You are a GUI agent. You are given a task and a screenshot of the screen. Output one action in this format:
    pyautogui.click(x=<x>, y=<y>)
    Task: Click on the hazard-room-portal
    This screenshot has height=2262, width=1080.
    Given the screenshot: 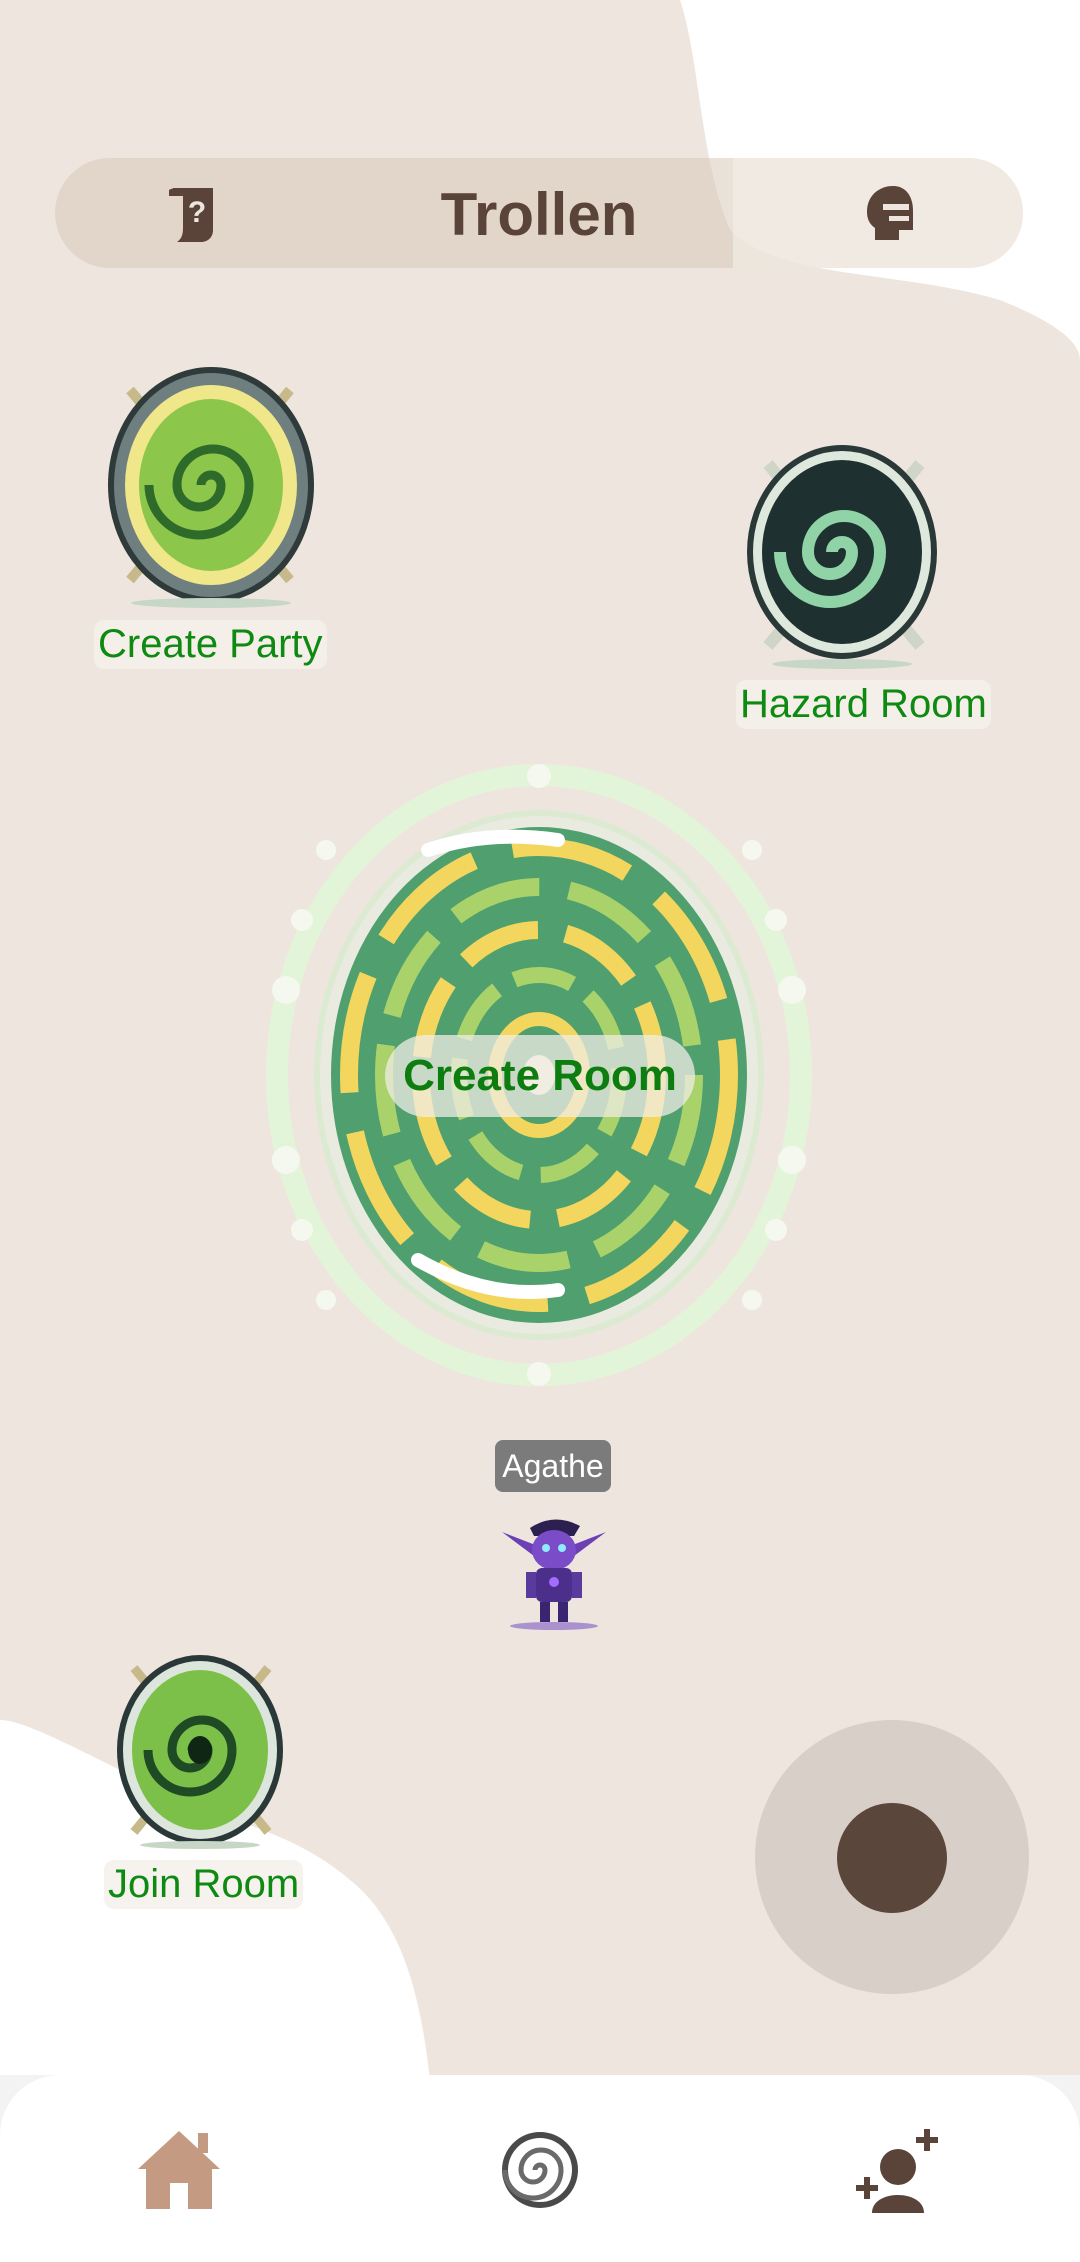 What is the action you would take?
    pyautogui.click(x=842, y=555)
    